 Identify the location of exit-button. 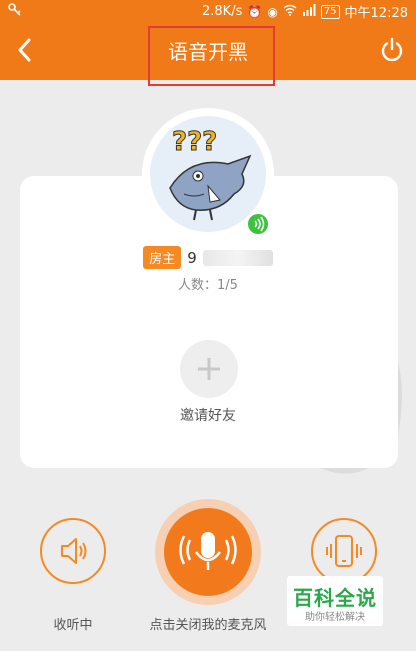
(392, 50).